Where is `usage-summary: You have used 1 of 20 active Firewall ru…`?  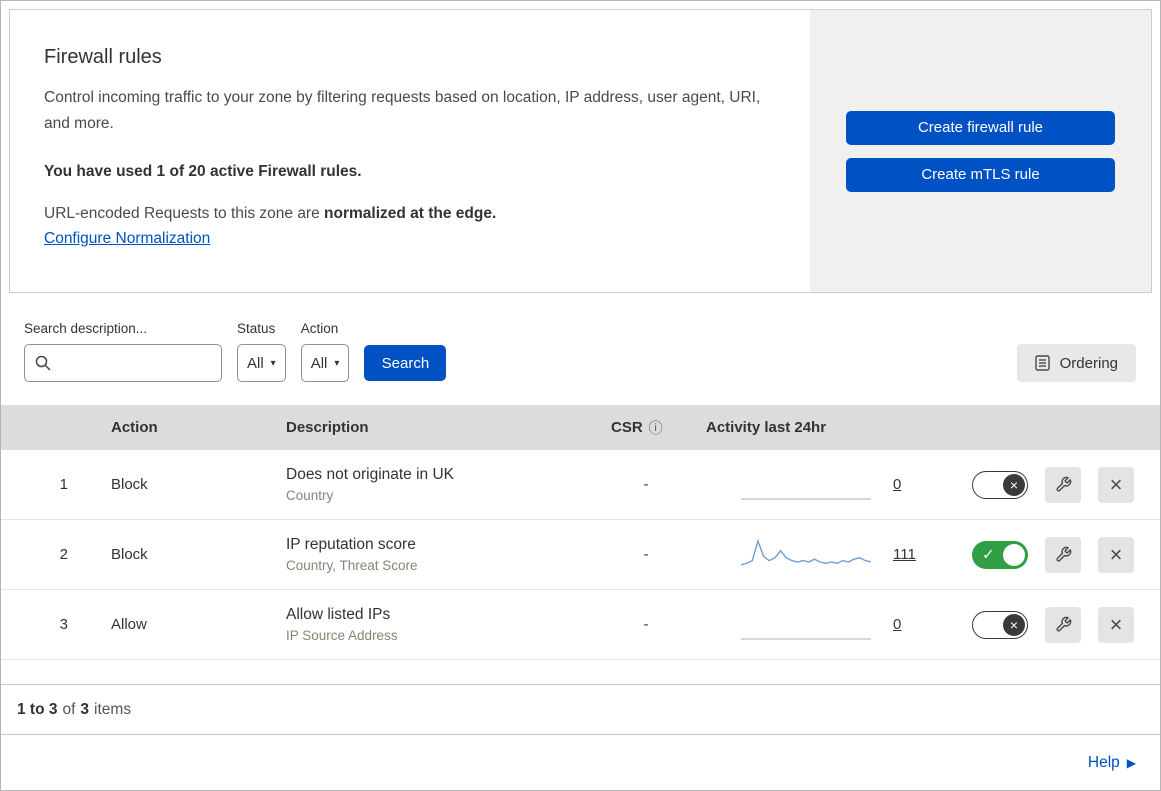 usage-summary: You have used 1 of 20 active Firewall ru… is located at coordinates (203, 171).